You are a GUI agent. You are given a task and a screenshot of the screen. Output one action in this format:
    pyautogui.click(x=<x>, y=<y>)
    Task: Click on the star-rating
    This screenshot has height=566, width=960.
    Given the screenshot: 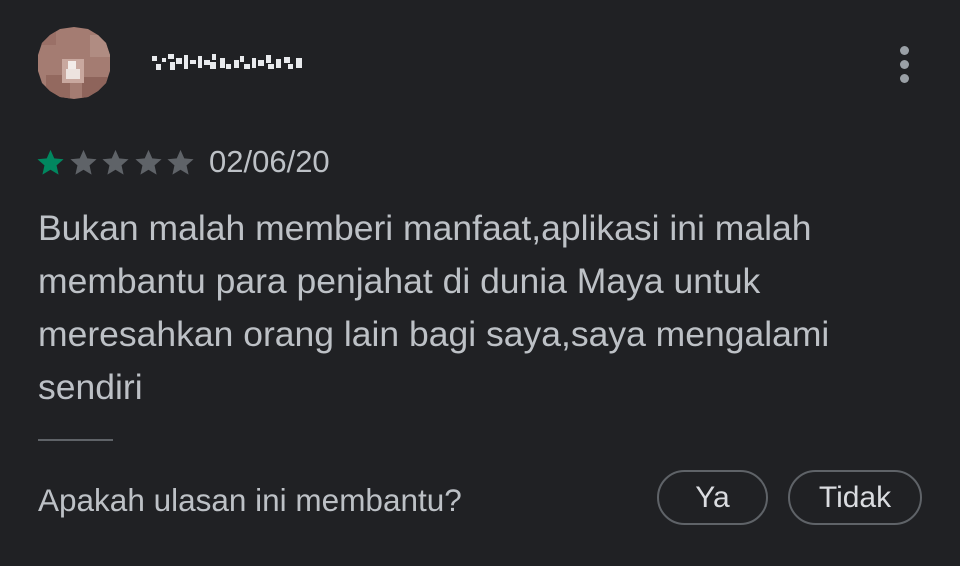 What is the action you would take?
    pyautogui.click(x=117, y=162)
    